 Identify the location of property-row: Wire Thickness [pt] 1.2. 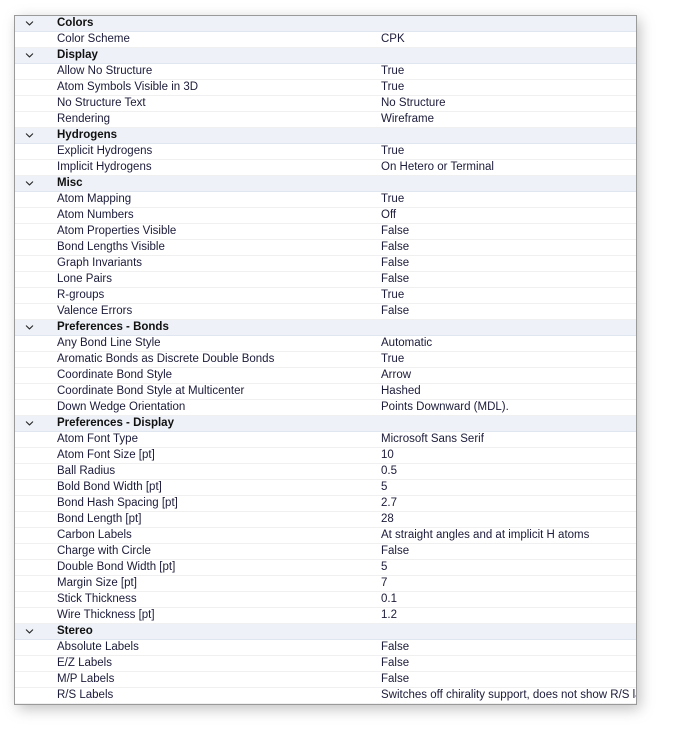
(325, 616).